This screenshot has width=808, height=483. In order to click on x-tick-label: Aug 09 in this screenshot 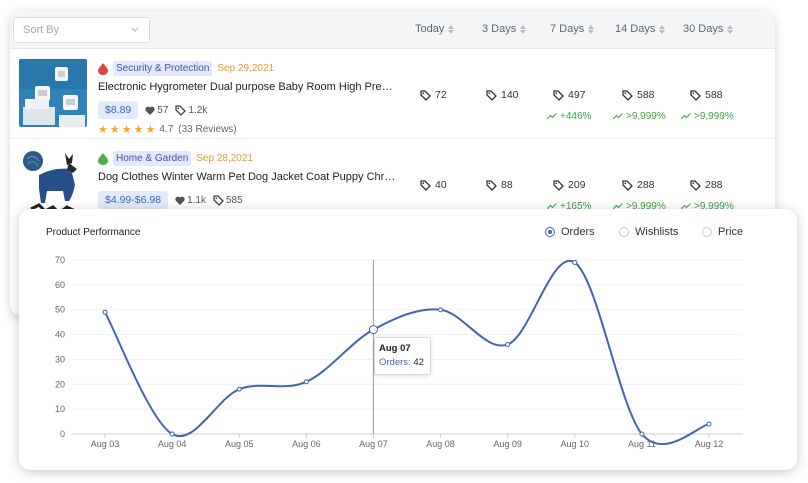, I will do `click(507, 444)`.